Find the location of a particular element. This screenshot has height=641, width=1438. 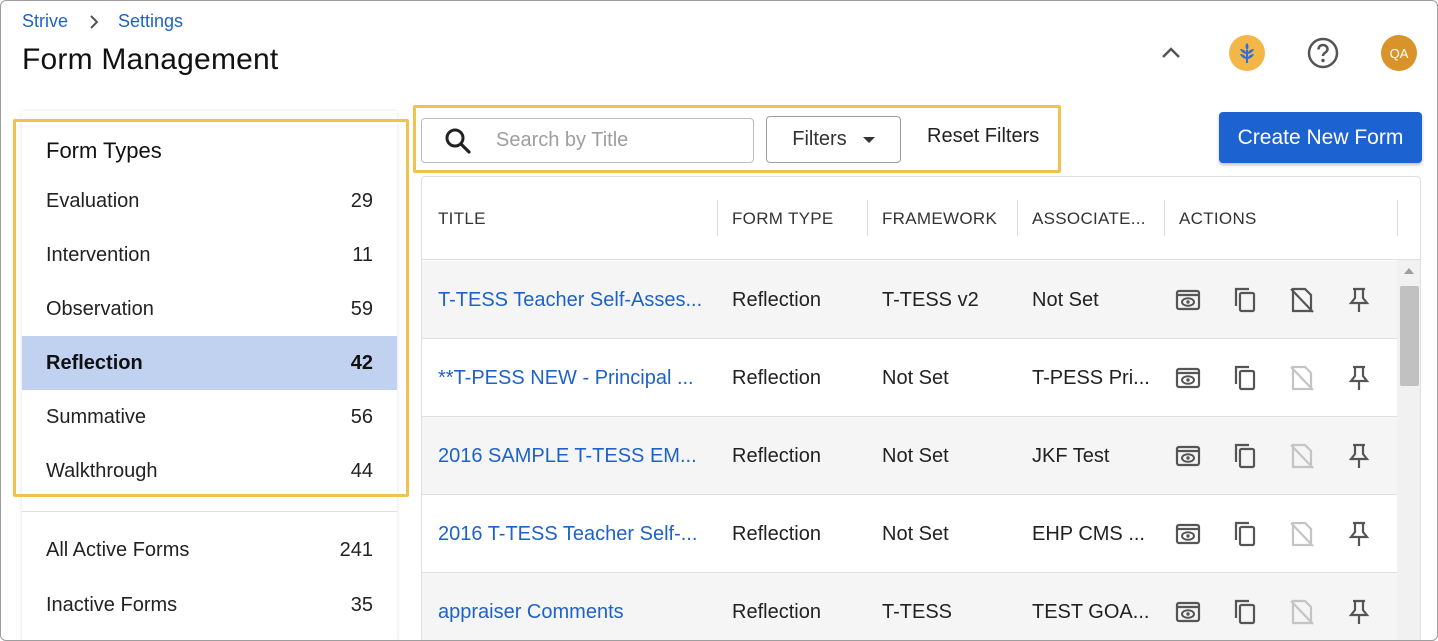

sidebar-item-count: 11 is located at coordinates (362, 254).